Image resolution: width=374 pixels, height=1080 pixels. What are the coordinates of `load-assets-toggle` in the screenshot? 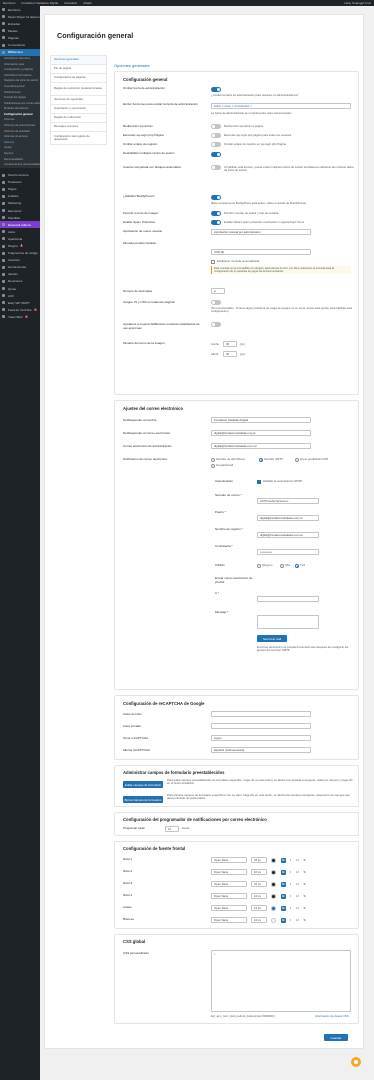 It's located at (216, 302).